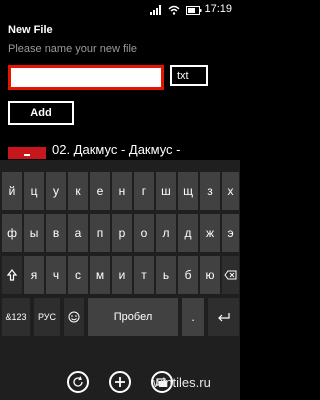 The height and width of the screenshot is (400, 320). What do you see at coordinates (116, 149) in the screenshot?
I see `file-name-label: 02. Дакмус - Дакмус -` at bounding box center [116, 149].